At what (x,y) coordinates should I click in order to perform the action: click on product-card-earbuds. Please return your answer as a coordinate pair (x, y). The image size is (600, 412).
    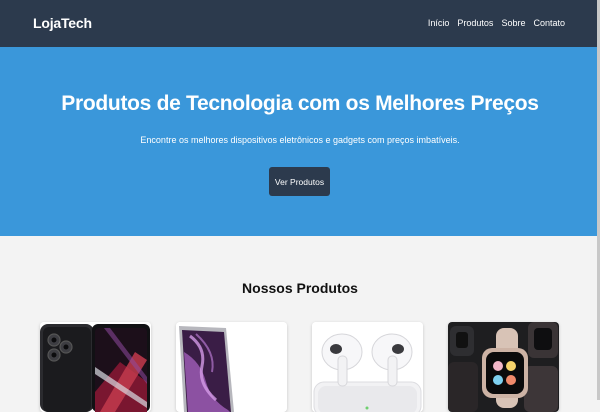
    Looking at the image, I should click on (367, 367).